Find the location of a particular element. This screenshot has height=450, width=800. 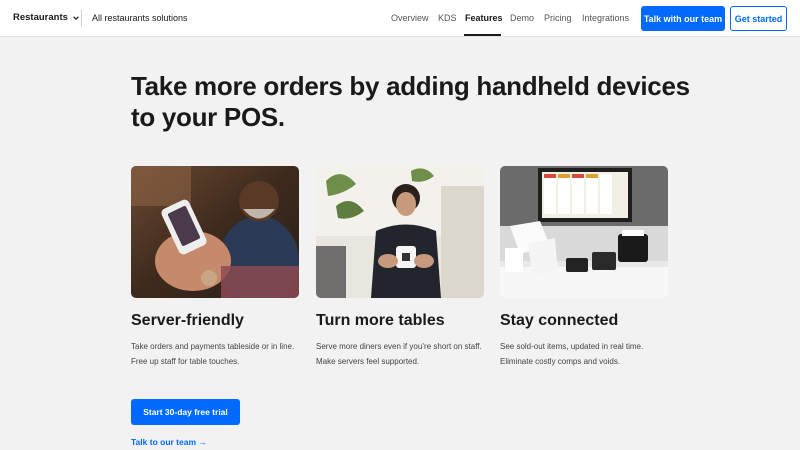

start-free-trial-button: Start 30-day free trial is located at coordinates (185, 412).